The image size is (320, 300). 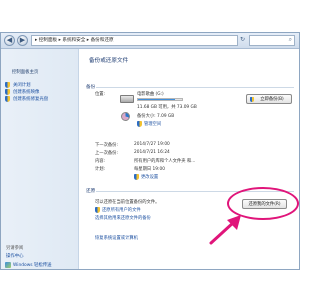 What do you see at coordinates (15, 248) in the screenshot?
I see `see-also-heading: 另请参阅` at bounding box center [15, 248].